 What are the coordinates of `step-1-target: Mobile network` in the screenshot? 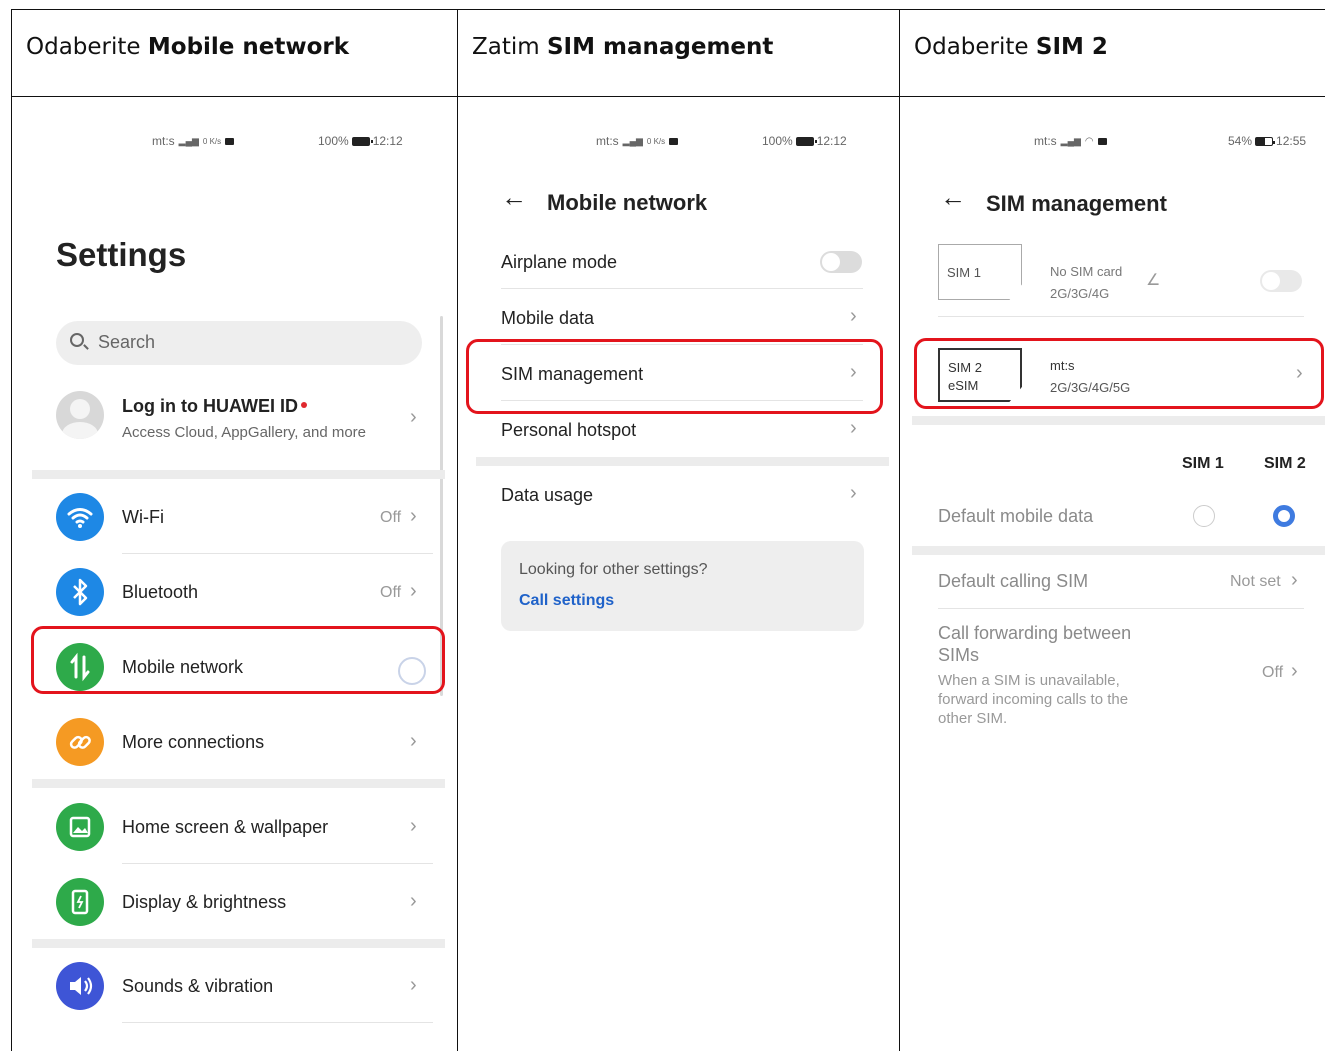 It's located at (248, 47).